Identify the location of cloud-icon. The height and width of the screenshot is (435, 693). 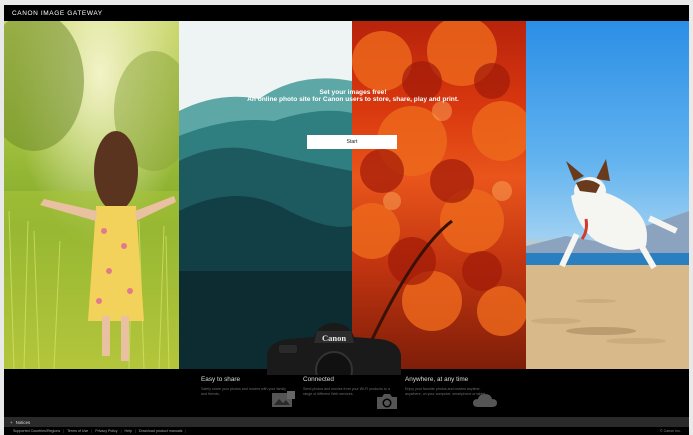
(485, 400).